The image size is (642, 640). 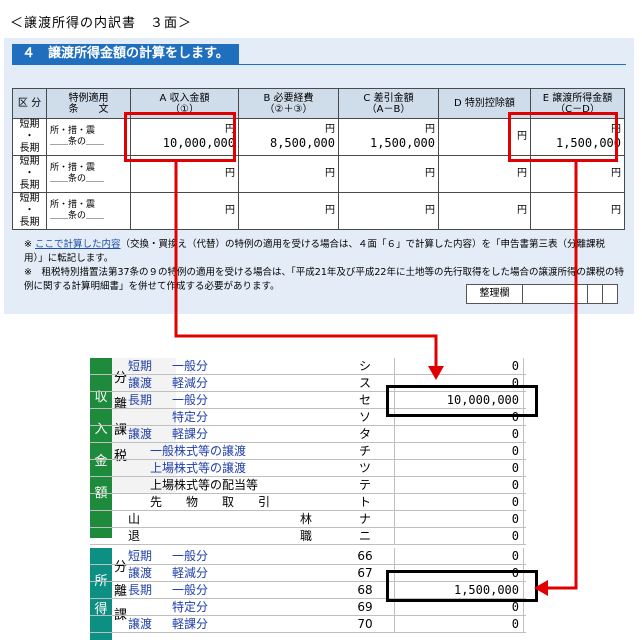 I want to click on highlight-box-se, so click(x=462, y=401).